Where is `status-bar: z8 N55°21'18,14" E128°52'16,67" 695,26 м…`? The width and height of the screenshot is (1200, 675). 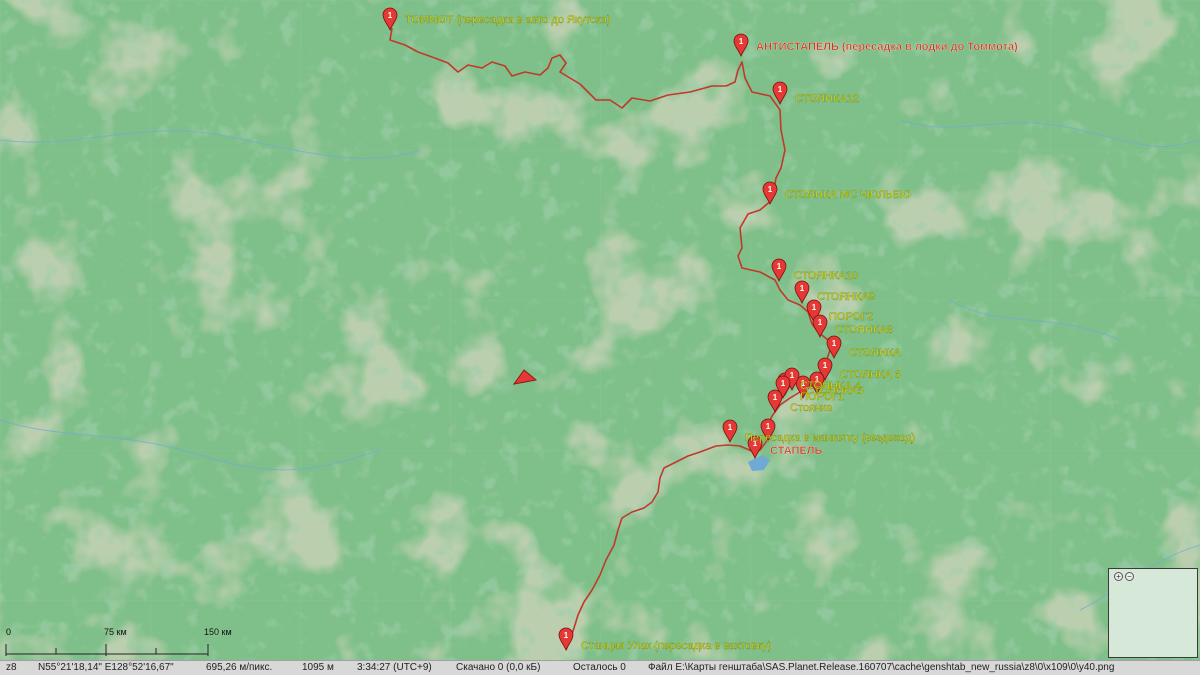
status-bar: z8 N55°21'18,14" E128°52'16,67" 695,26 м… is located at coordinates (600, 667).